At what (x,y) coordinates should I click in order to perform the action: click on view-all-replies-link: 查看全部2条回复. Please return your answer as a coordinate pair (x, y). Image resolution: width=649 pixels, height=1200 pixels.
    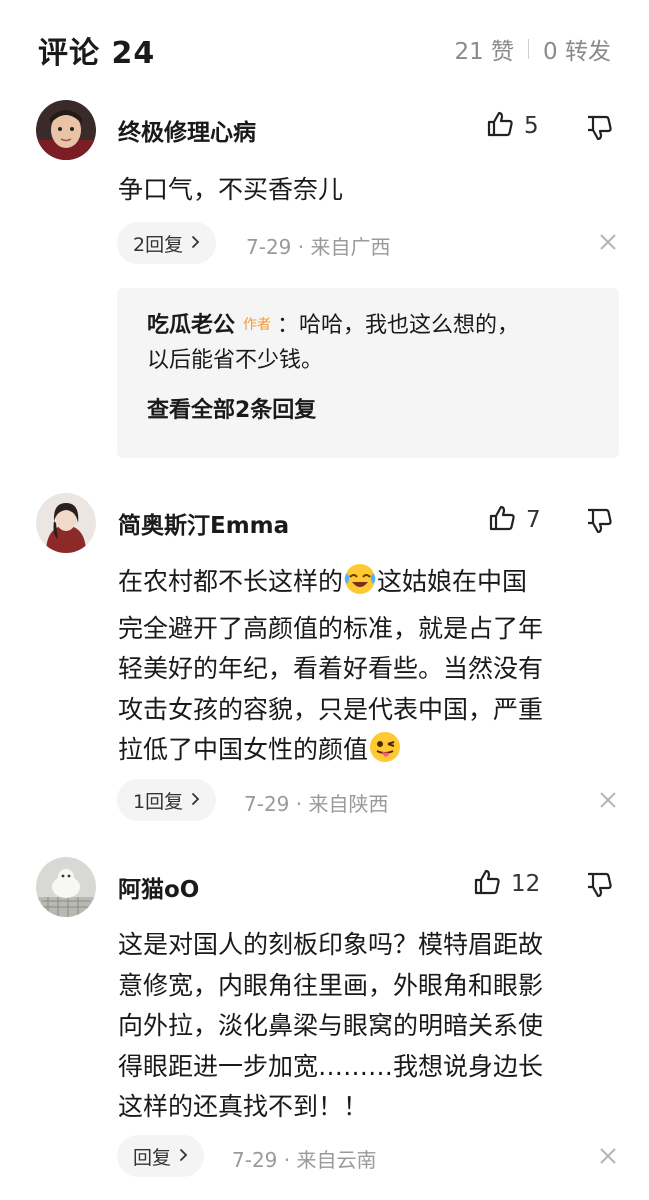
    Looking at the image, I should click on (368, 408).